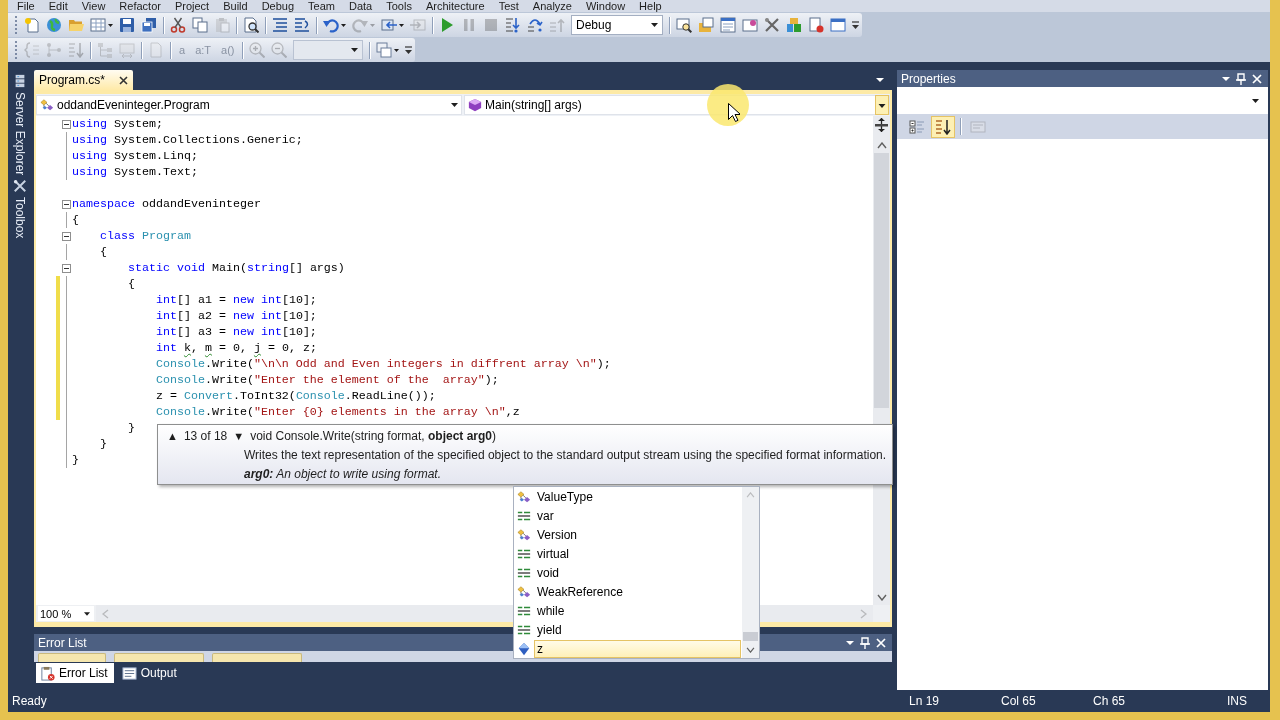  I want to click on completion-item: WeakReference, so click(637, 591).